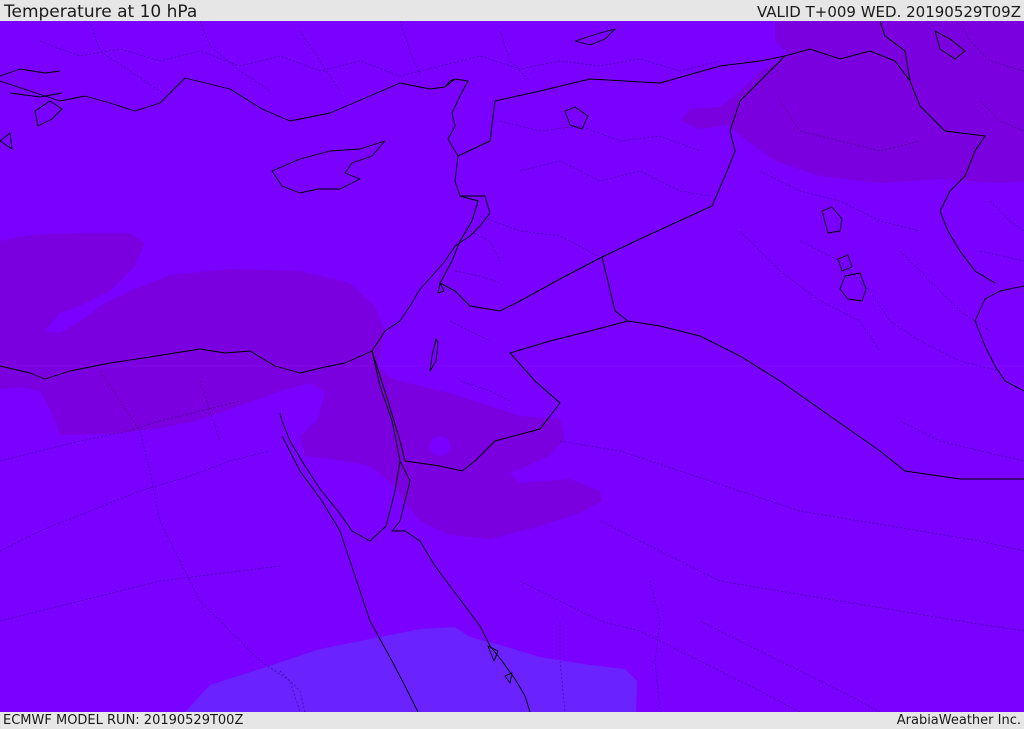 This screenshot has width=1024, height=729. What do you see at coordinates (101, 12) in the screenshot?
I see `map-title: Temperature at 10 hPa` at bounding box center [101, 12].